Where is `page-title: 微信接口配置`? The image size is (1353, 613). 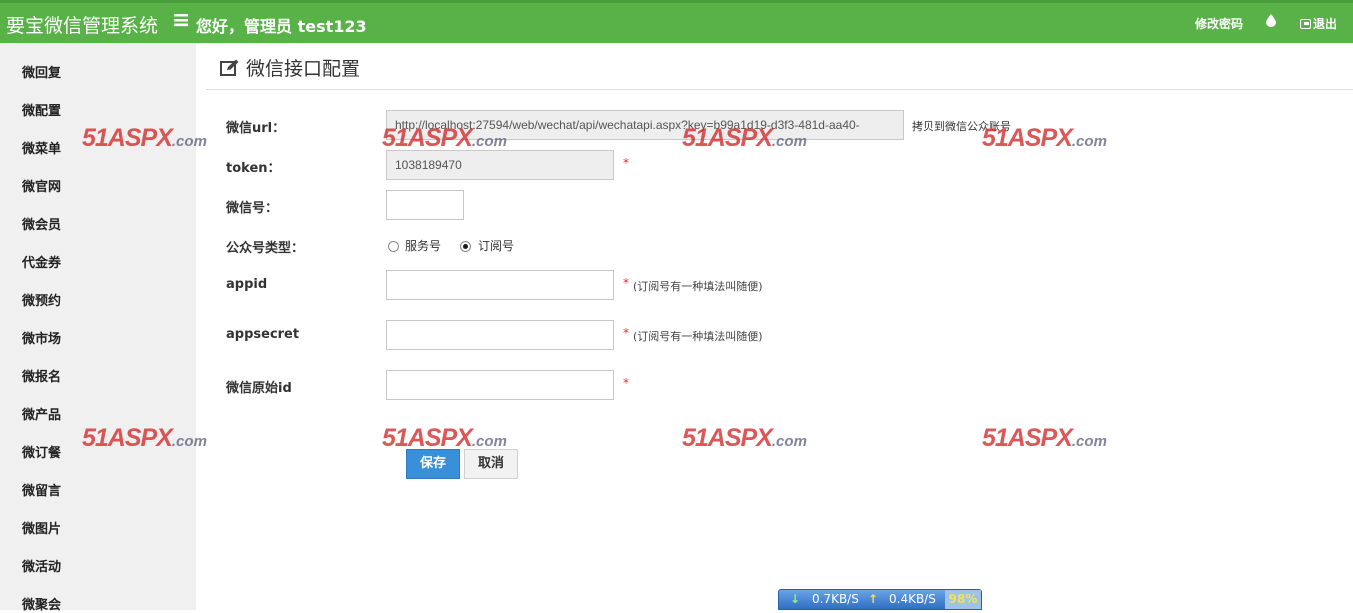
page-title: 微信接口配置 is located at coordinates (290, 68).